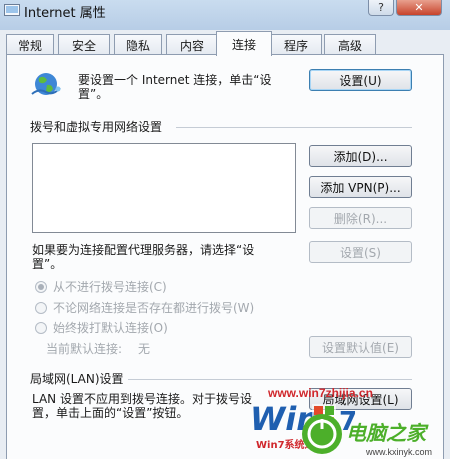  Describe the element at coordinates (225, 15) in the screenshot. I see `title-bar: Internet 属性 ? ✕` at that location.